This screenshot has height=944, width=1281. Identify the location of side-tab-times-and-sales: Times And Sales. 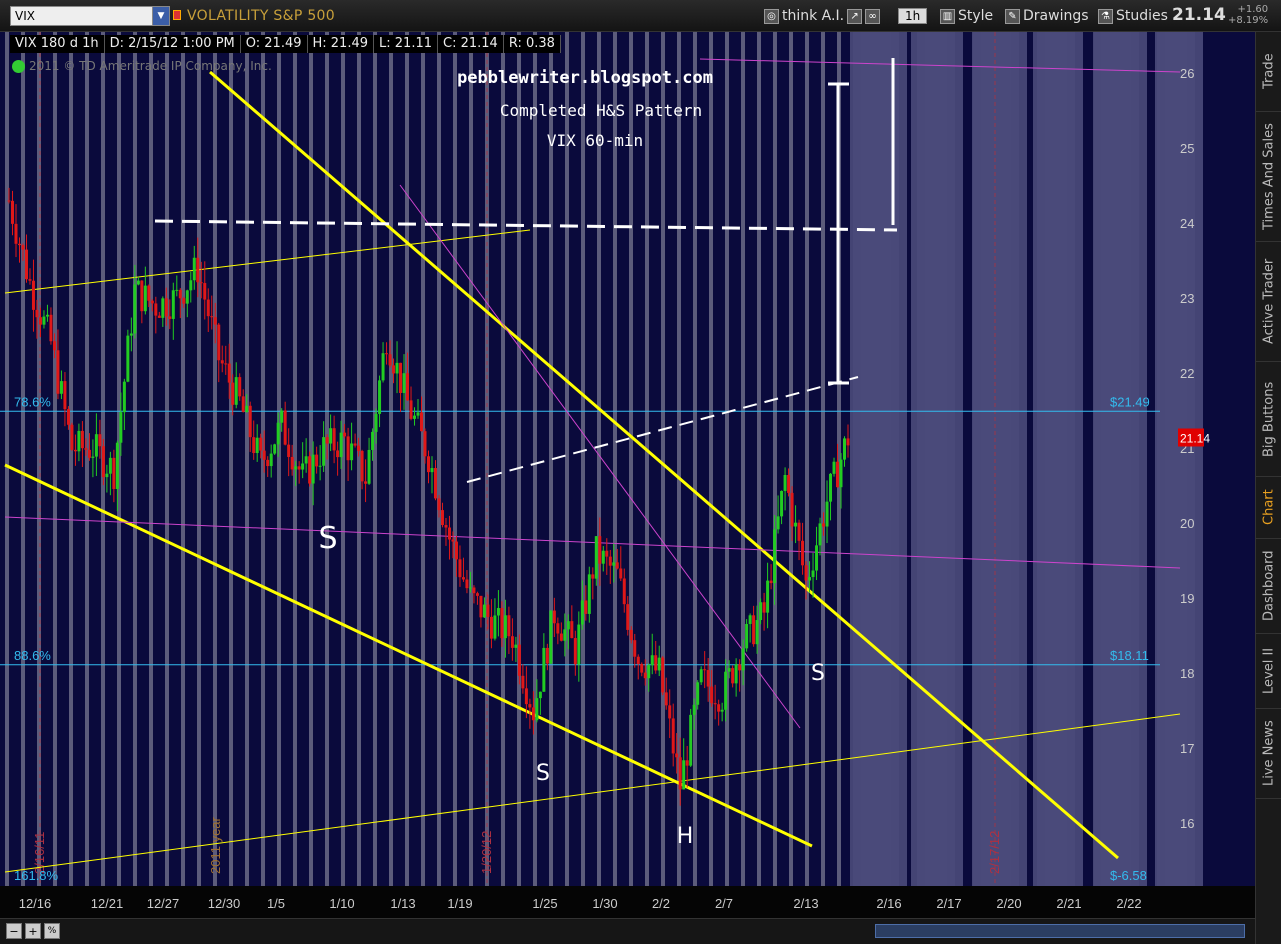
(1268, 177).